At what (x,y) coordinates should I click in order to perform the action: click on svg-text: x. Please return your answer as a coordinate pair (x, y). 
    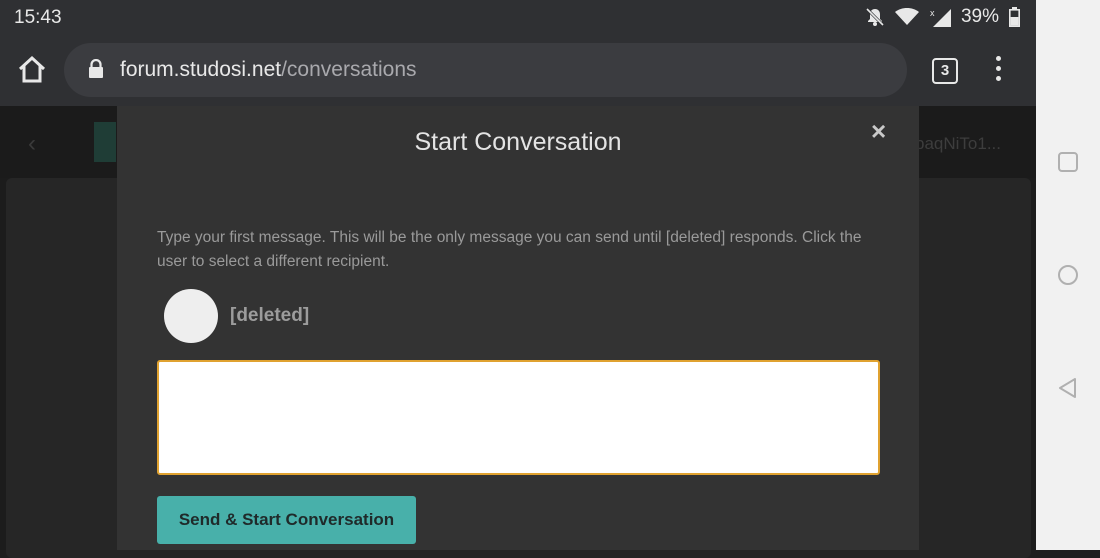
    Looking at the image, I should click on (932, 13).